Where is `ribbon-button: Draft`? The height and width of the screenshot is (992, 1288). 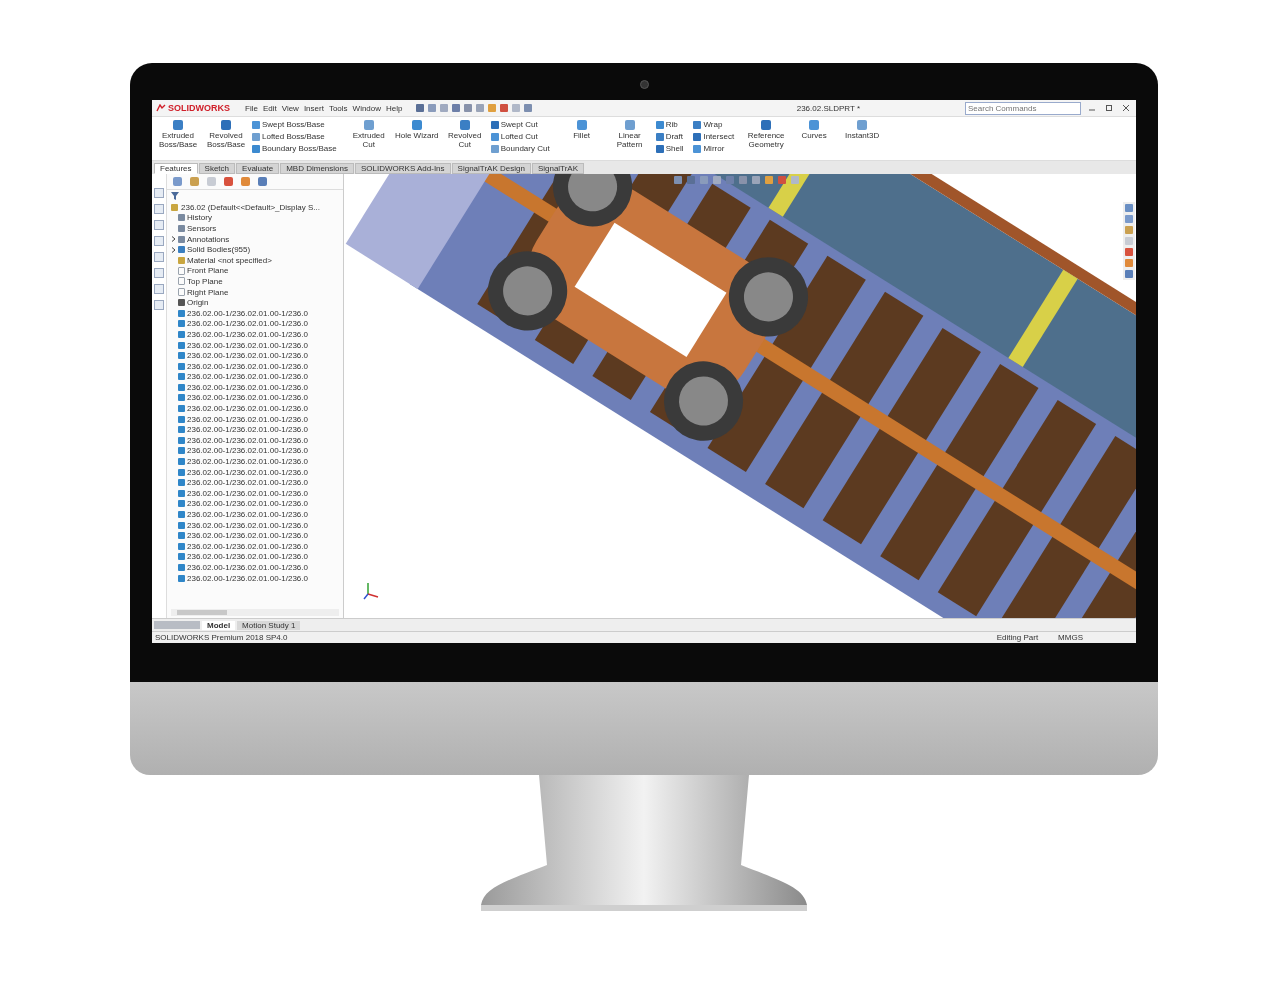
ribbon-button: Draft is located at coordinates (669, 136).